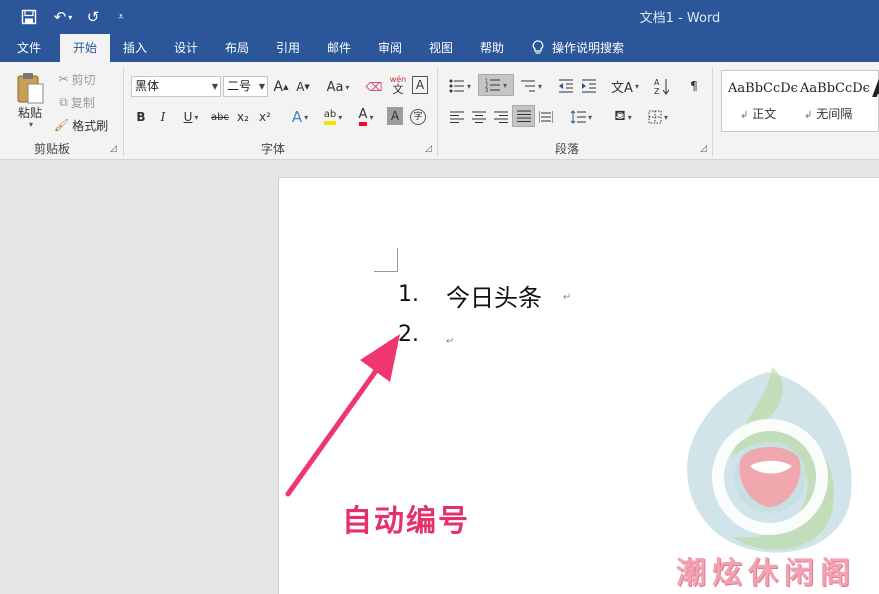  Describe the element at coordinates (239, 86) in the screenshot. I see `font-size-value: 二号` at that location.